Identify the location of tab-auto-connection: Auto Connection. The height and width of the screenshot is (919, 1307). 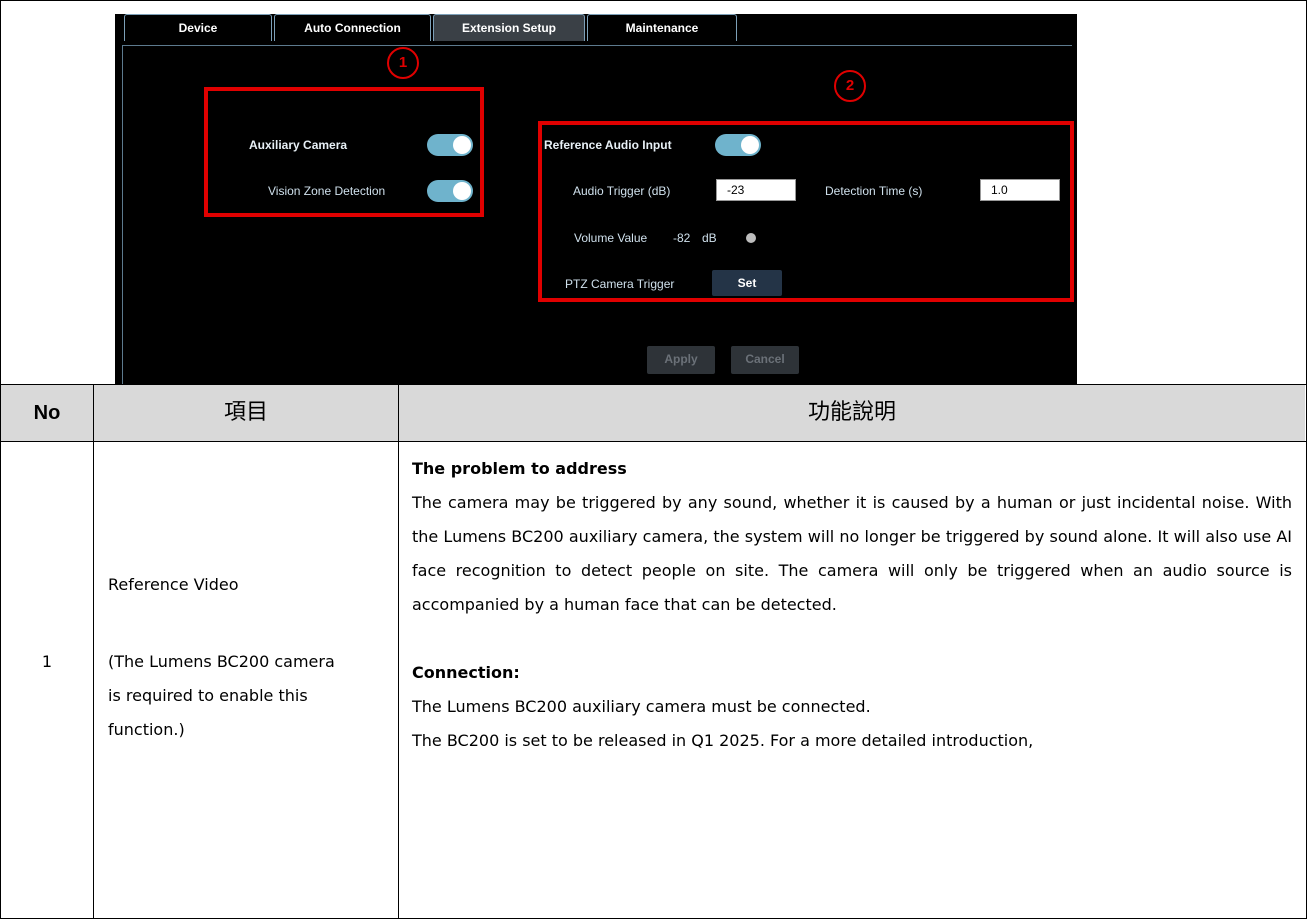
(352, 27).